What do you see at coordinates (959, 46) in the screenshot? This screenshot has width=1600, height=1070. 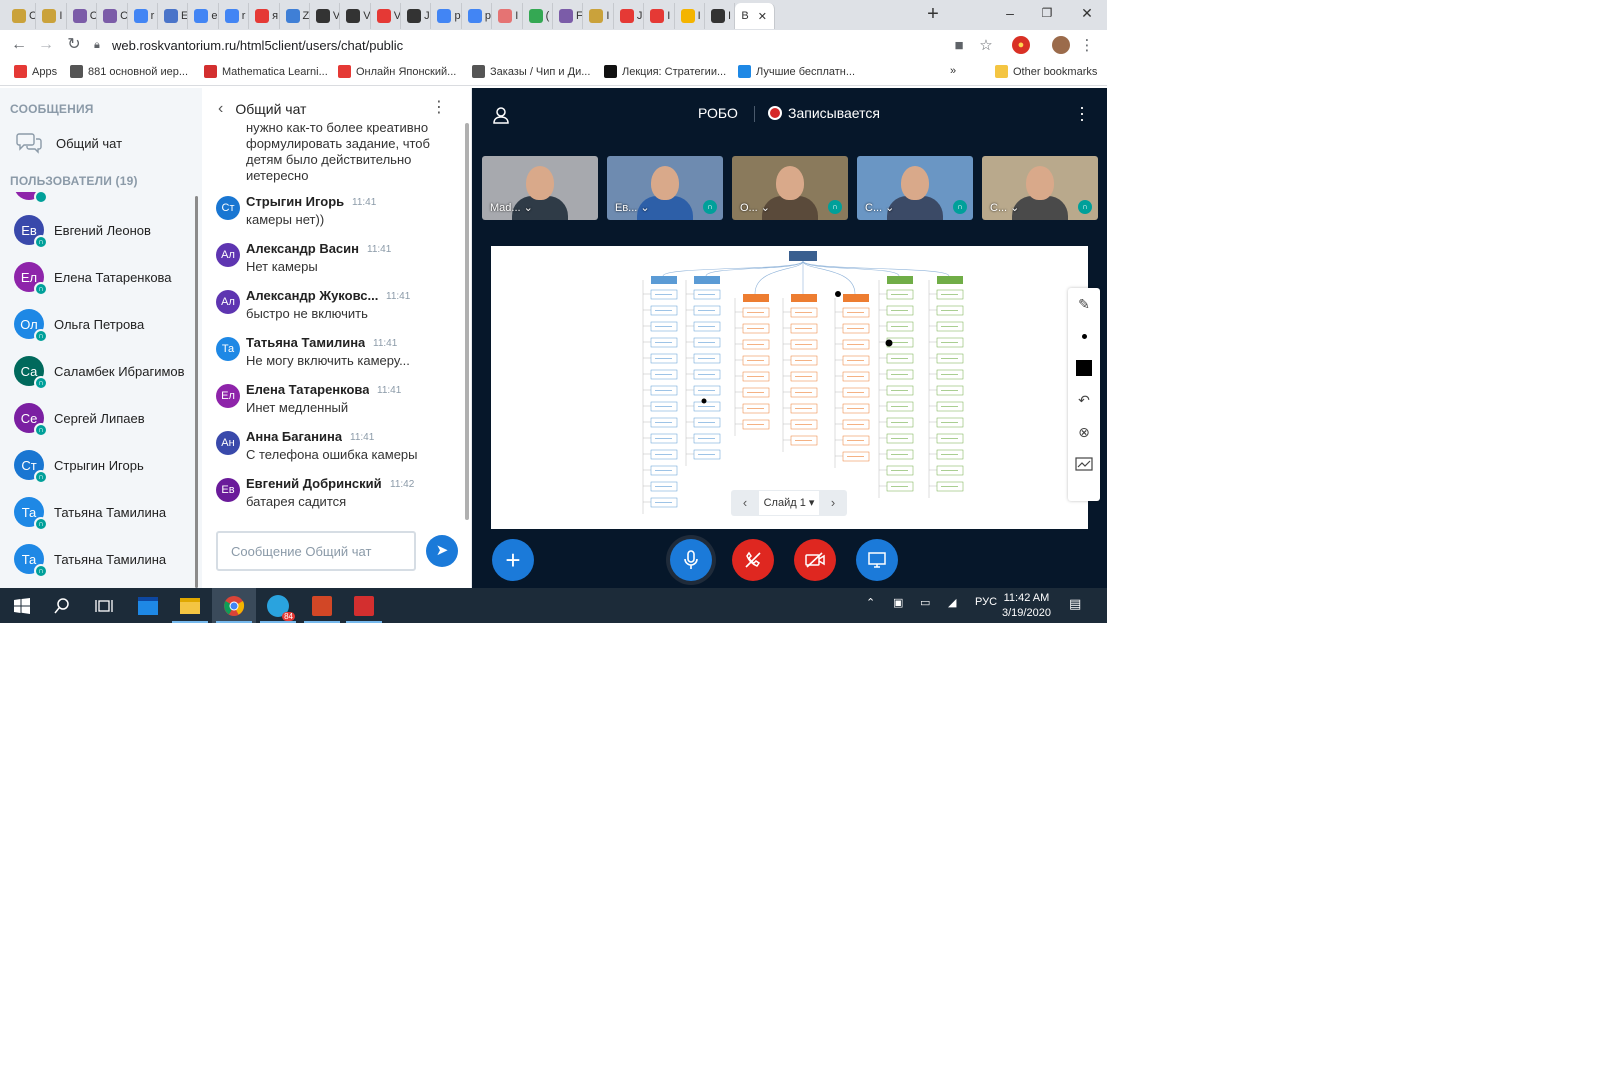 I see `camera-blocked-icon: ■` at bounding box center [959, 46].